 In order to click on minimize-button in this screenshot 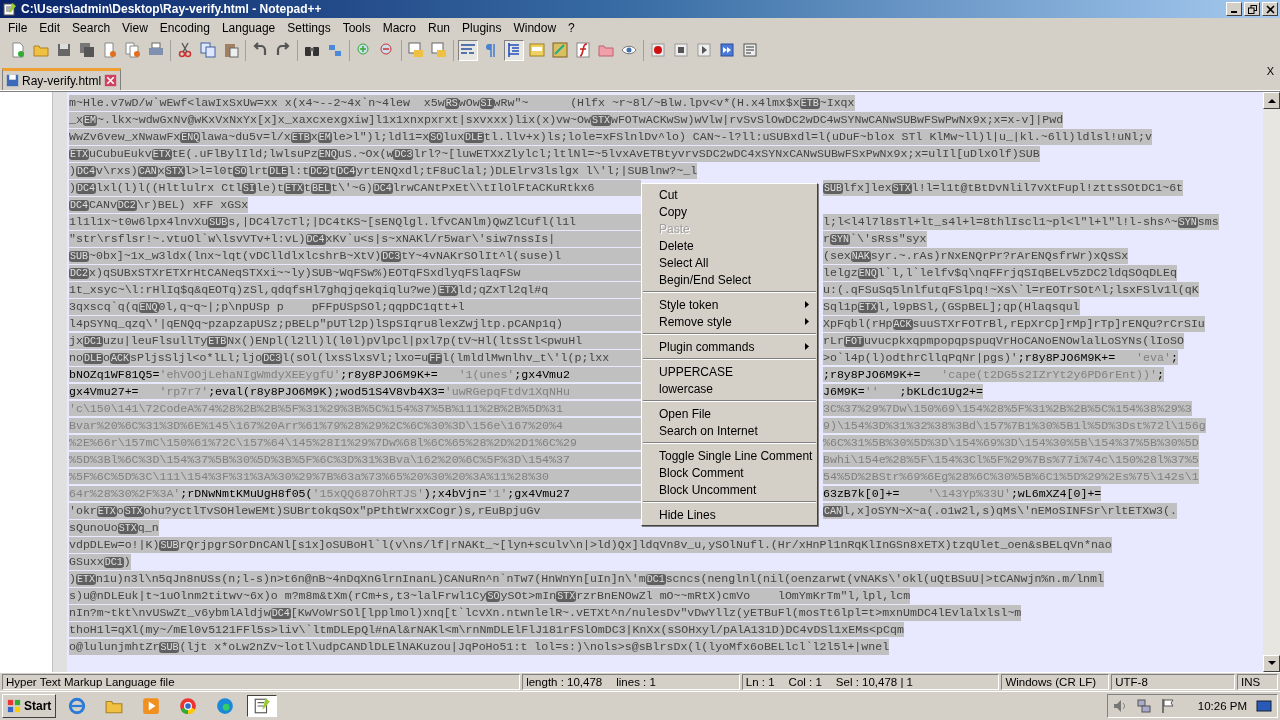, I will do `click(1234, 9)`.